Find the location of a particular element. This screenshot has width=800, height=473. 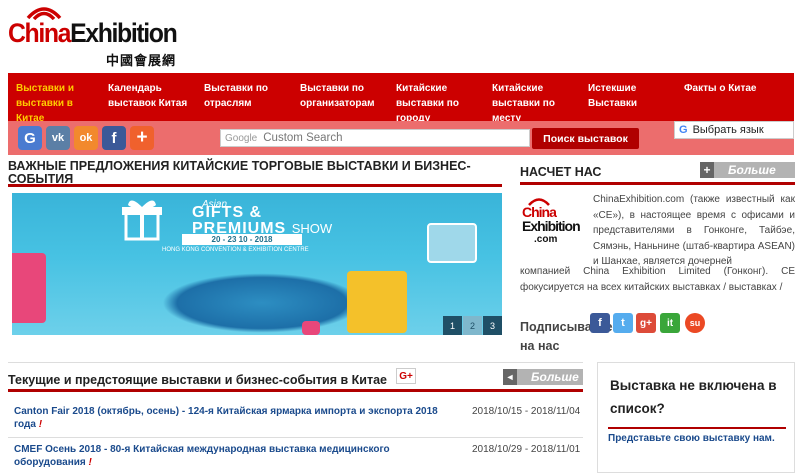

submit-exhibition-link: Представьте свою выставку нам. is located at coordinates (691, 438).